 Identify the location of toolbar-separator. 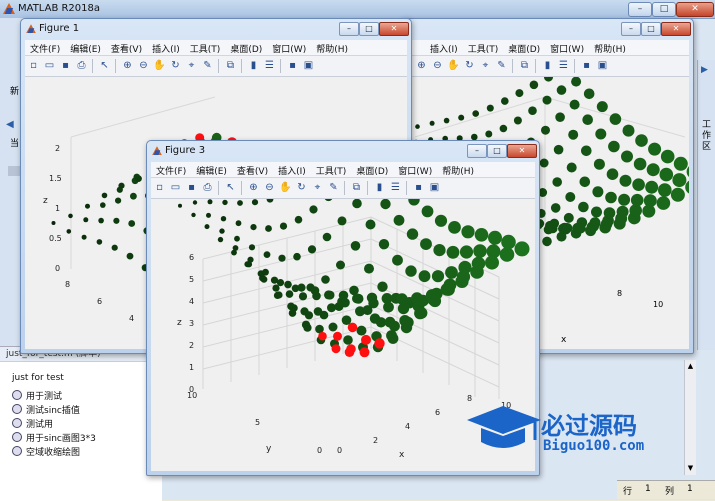
(218, 188).